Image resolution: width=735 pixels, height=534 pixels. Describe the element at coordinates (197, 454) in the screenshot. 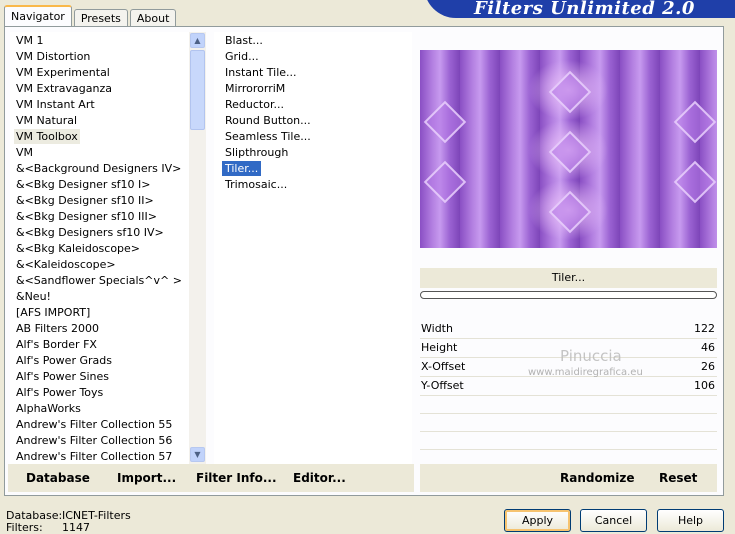

I see `scroll-down-button: ▼` at that location.